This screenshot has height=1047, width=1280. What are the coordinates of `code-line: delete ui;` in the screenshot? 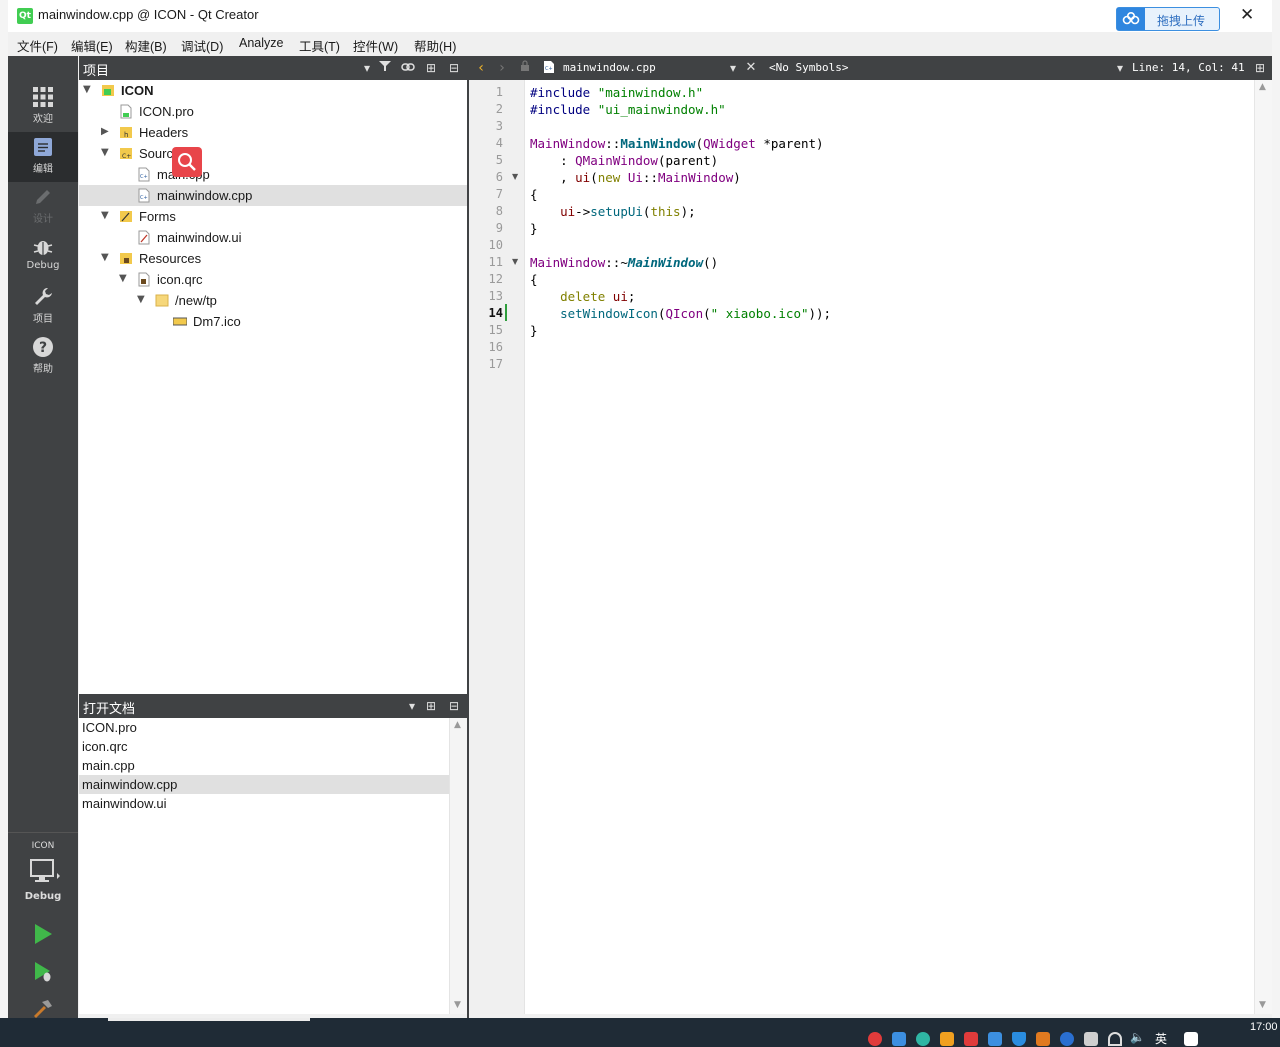 It's located at (598, 296).